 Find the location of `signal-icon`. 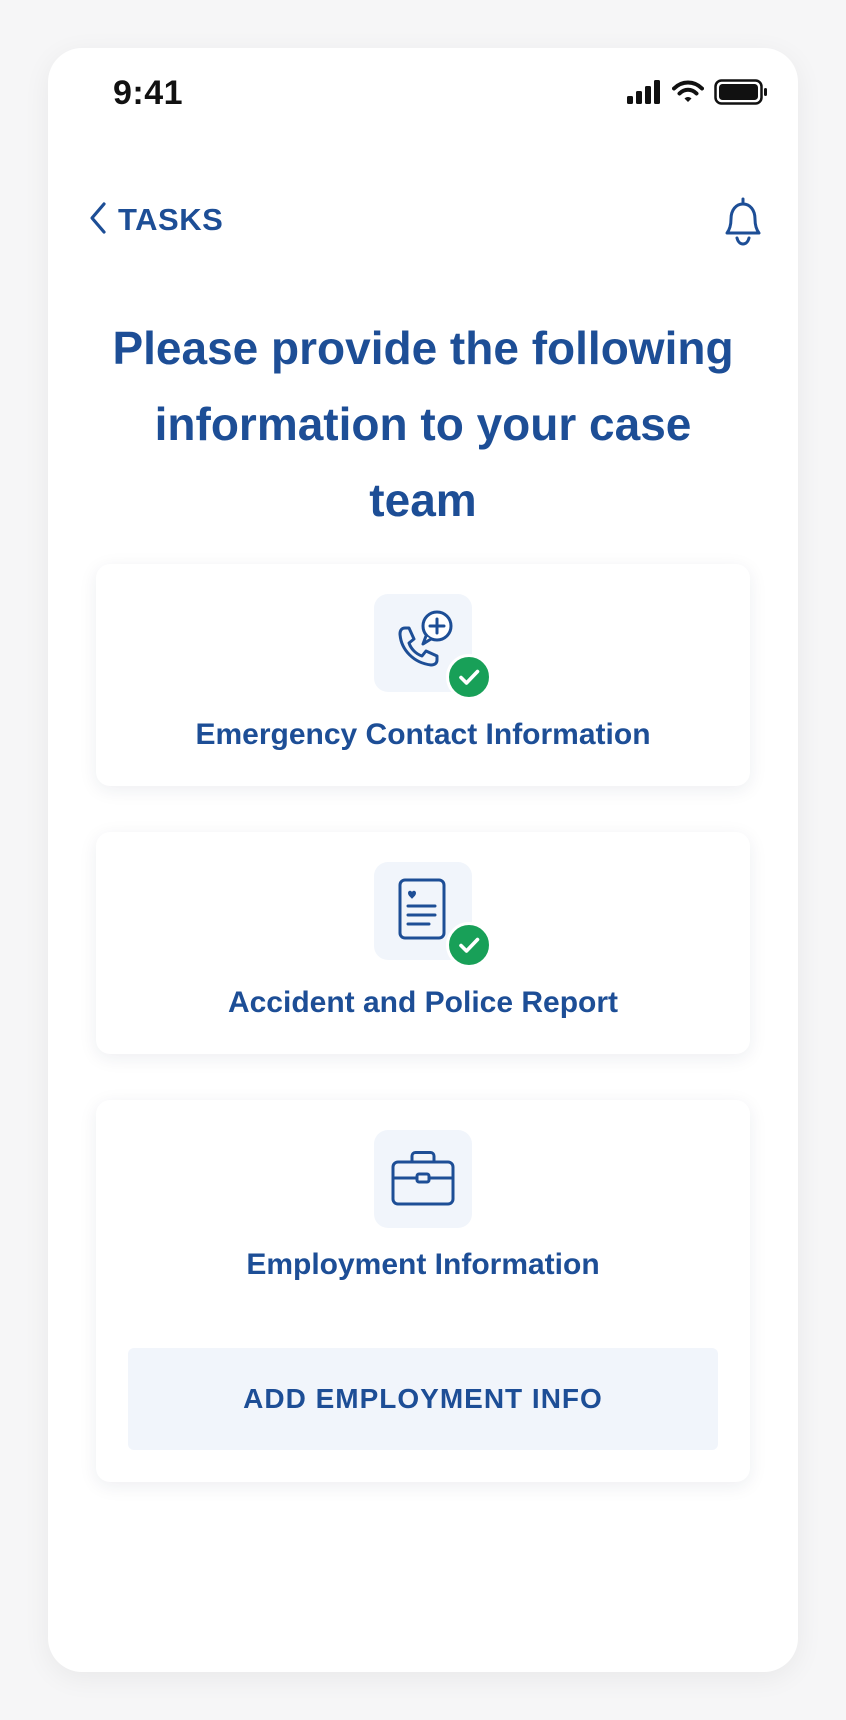

signal-icon is located at coordinates (644, 94).